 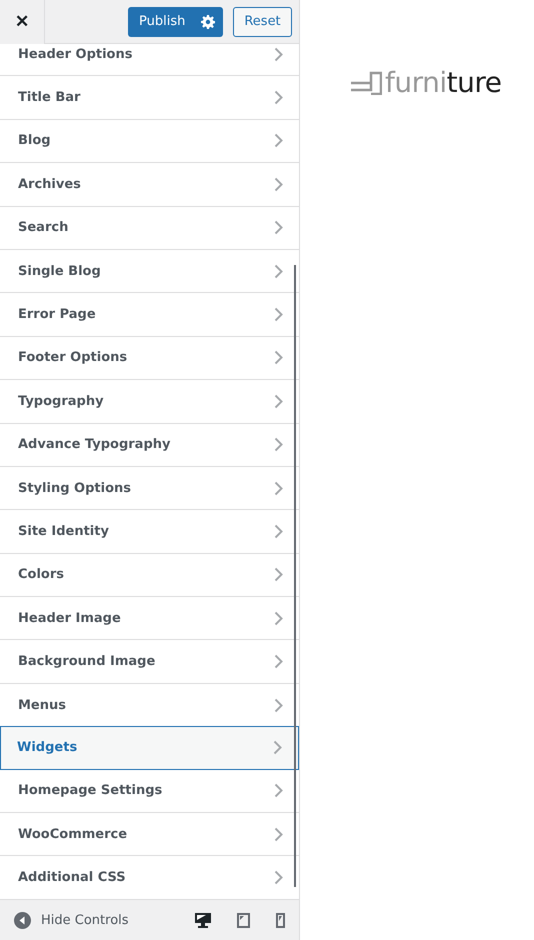 What do you see at coordinates (149, 748) in the screenshot?
I see `menu-item: Widgets` at bounding box center [149, 748].